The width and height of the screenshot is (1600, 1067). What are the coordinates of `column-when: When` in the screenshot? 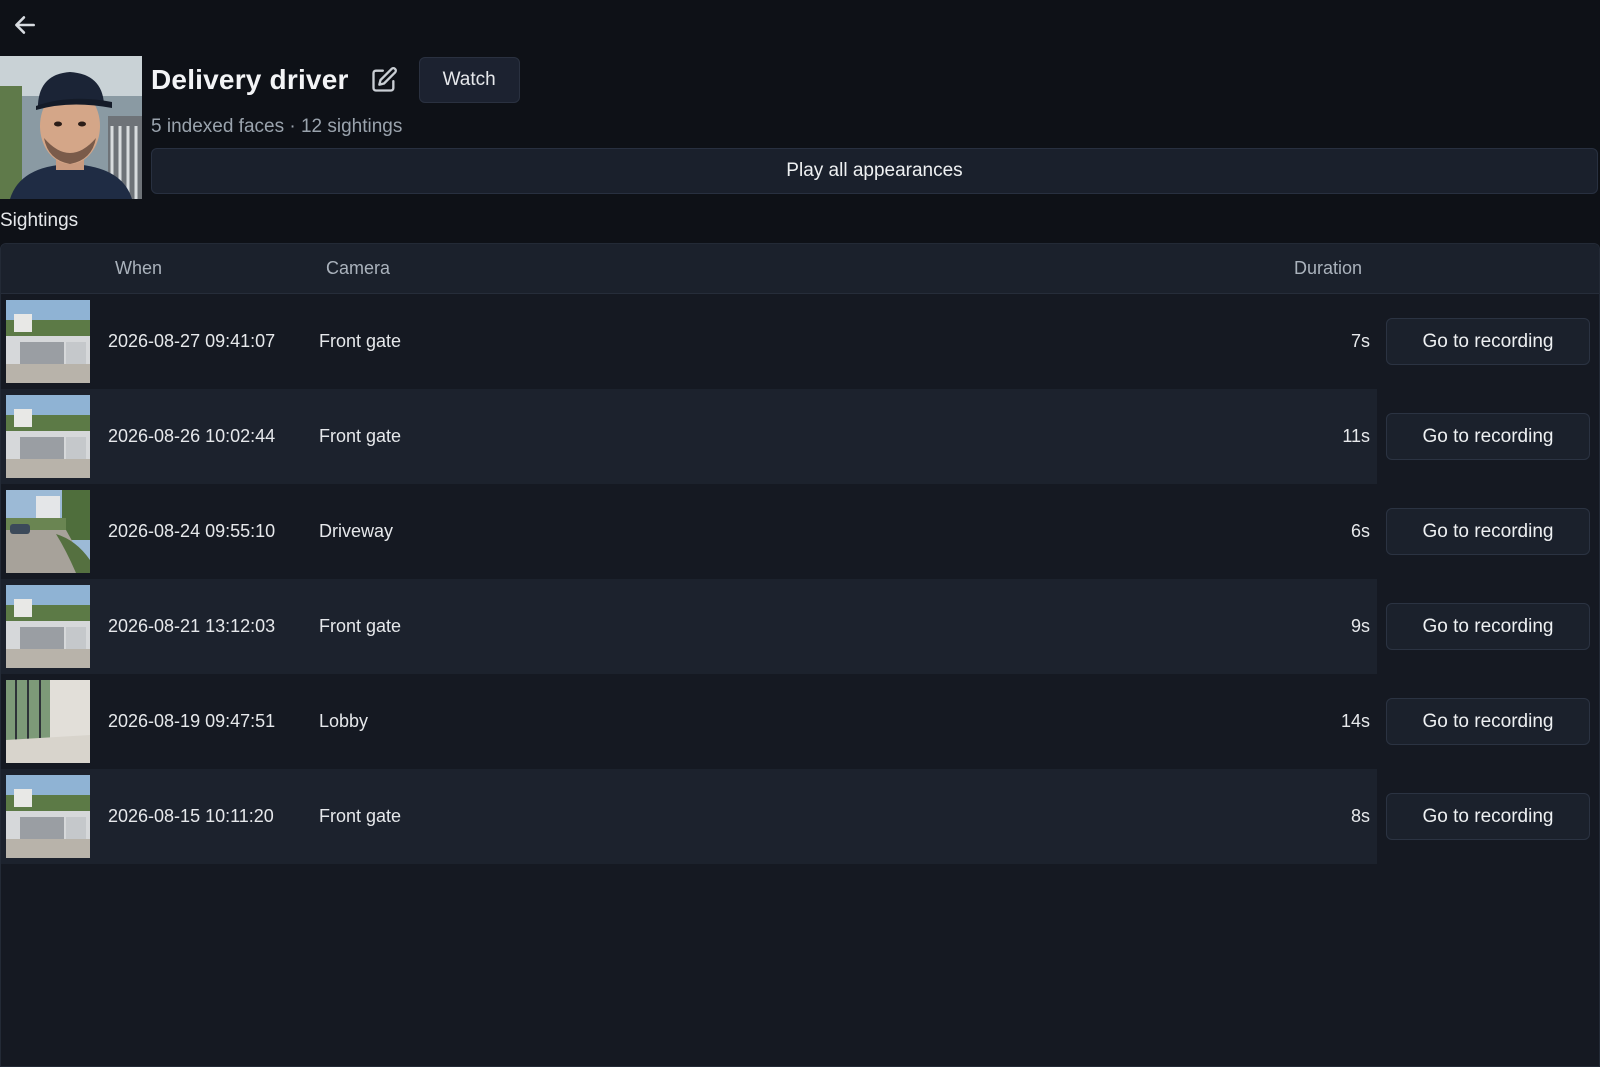 It's located at (139, 268).